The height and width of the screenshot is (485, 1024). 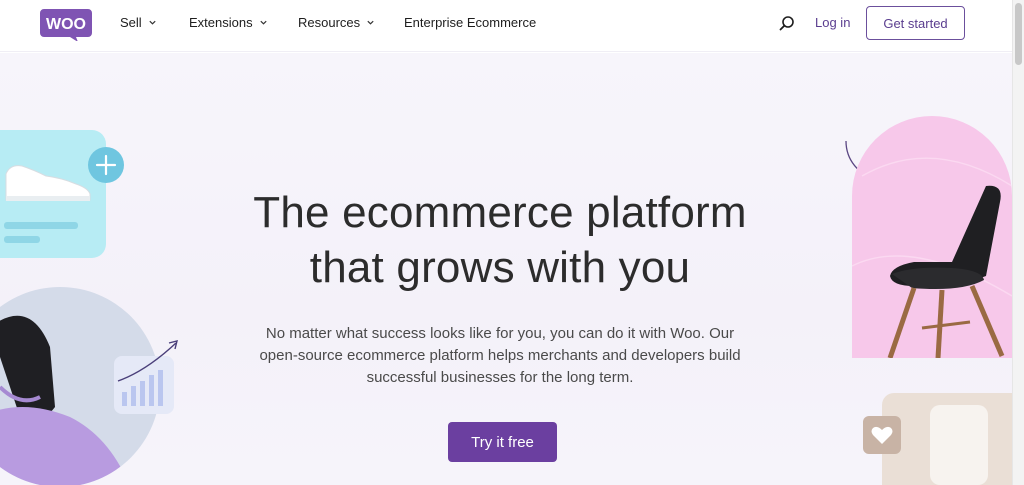 What do you see at coordinates (882, 435) in the screenshot?
I see `heart-icon` at bounding box center [882, 435].